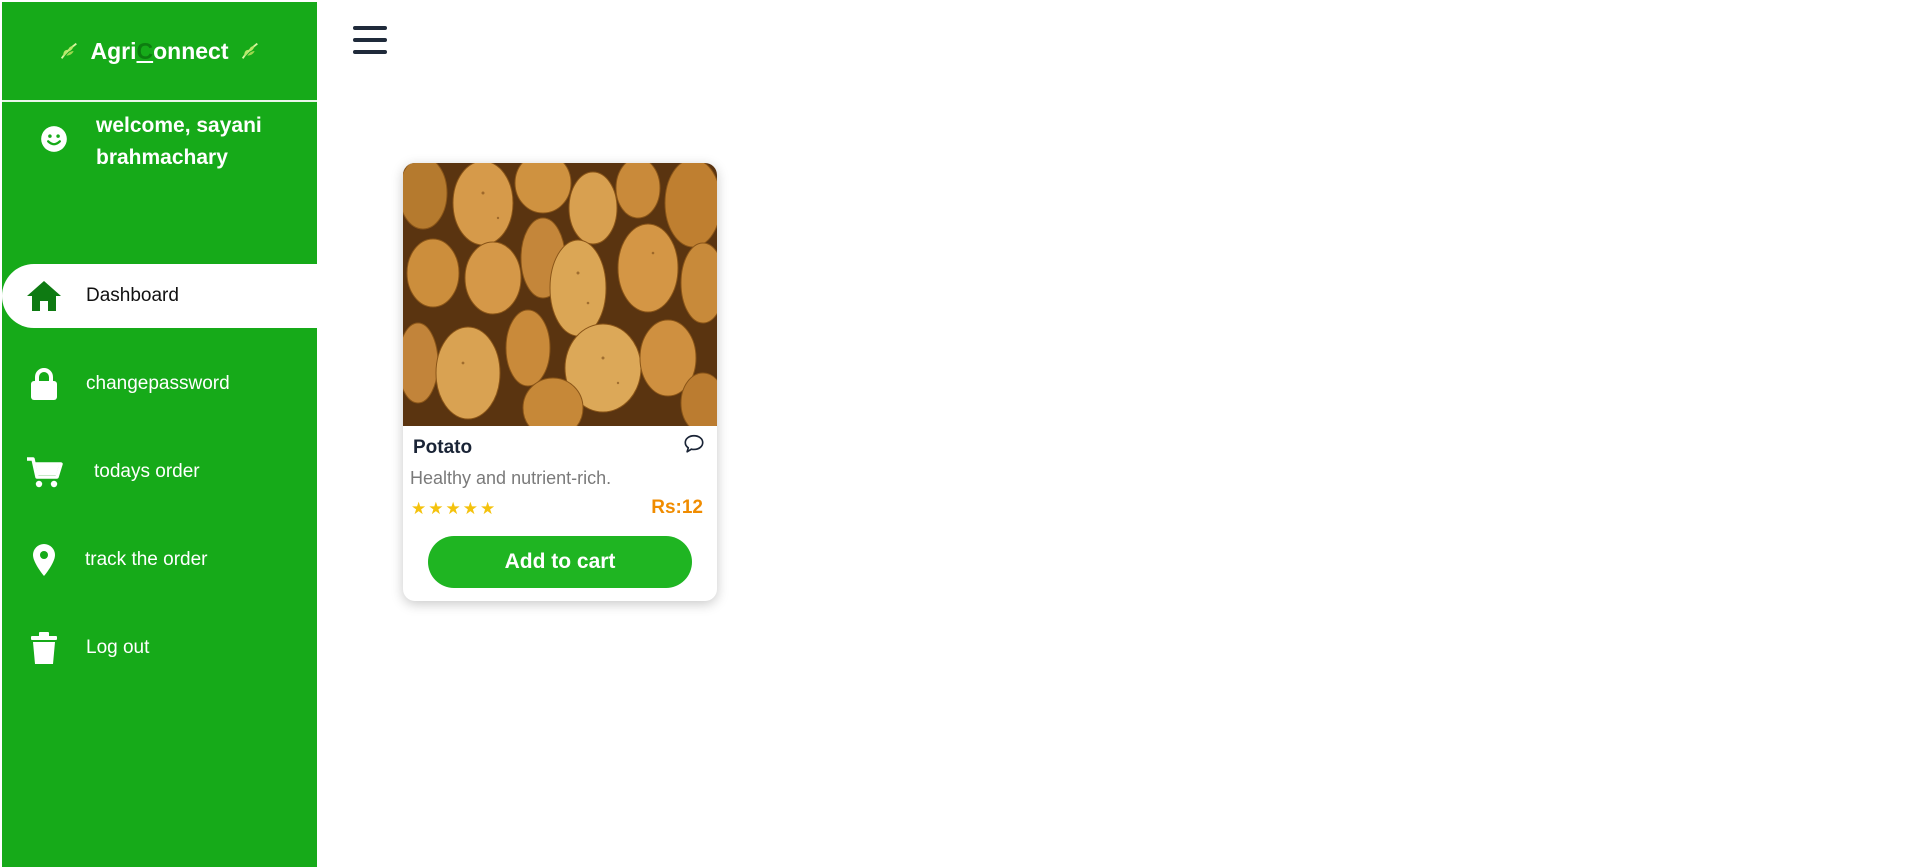 The image size is (1923, 867). I want to click on menu-toggle-button, so click(370, 42).